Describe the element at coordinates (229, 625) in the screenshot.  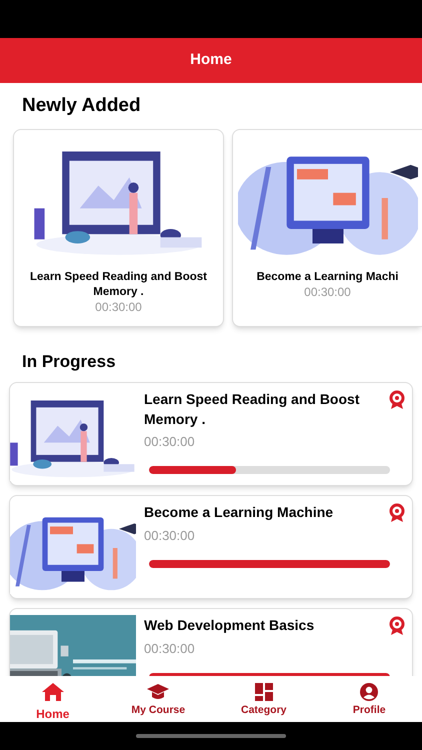
I see `course-title: Web Development Basics` at that location.